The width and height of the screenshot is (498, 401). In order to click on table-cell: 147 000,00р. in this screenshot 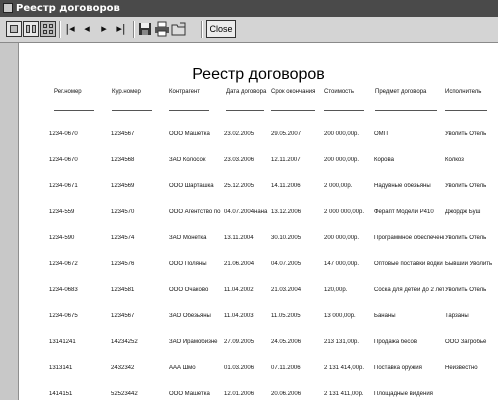, I will do `click(342, 264)`.